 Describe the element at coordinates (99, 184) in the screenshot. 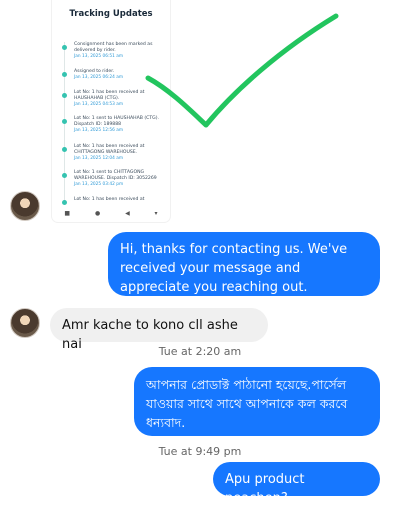

I see `tracking-update-date: Jan 13, 2025 03:42 pm` at that location.